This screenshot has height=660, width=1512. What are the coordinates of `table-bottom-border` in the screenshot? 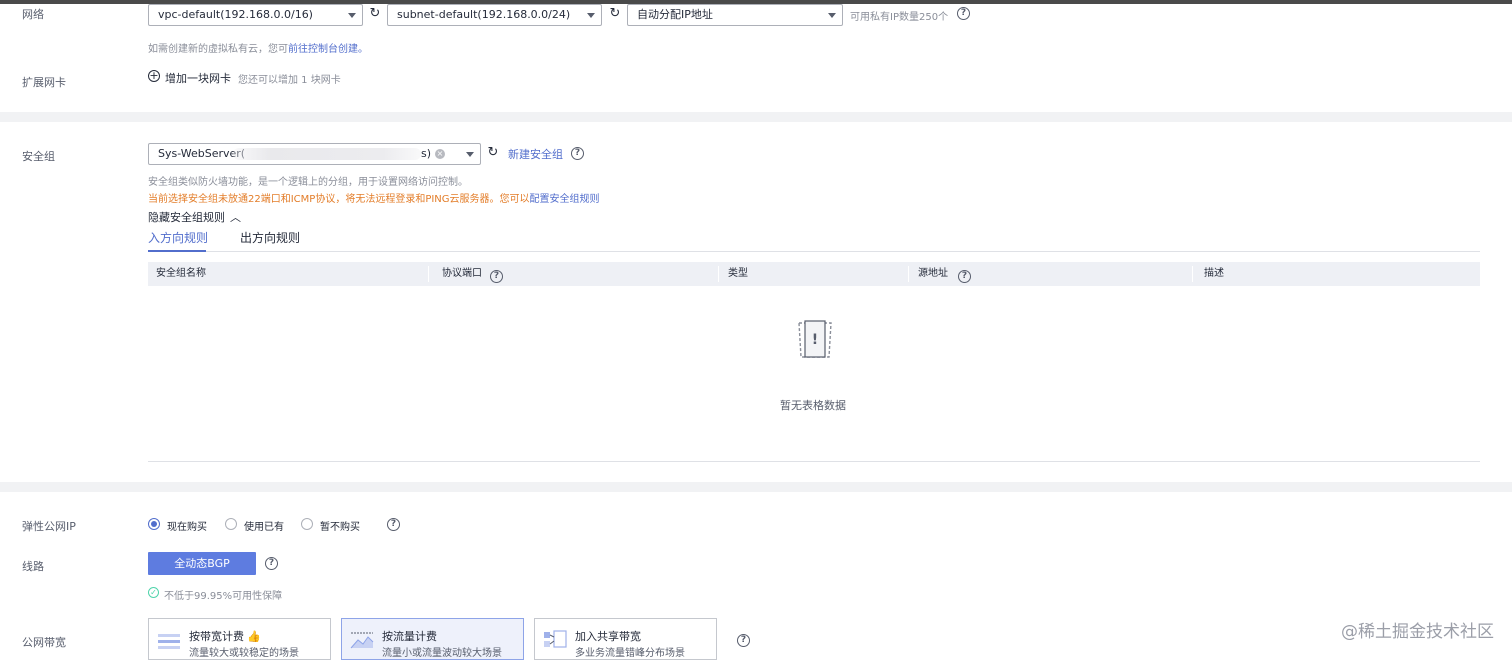 It's located at (814, 461).